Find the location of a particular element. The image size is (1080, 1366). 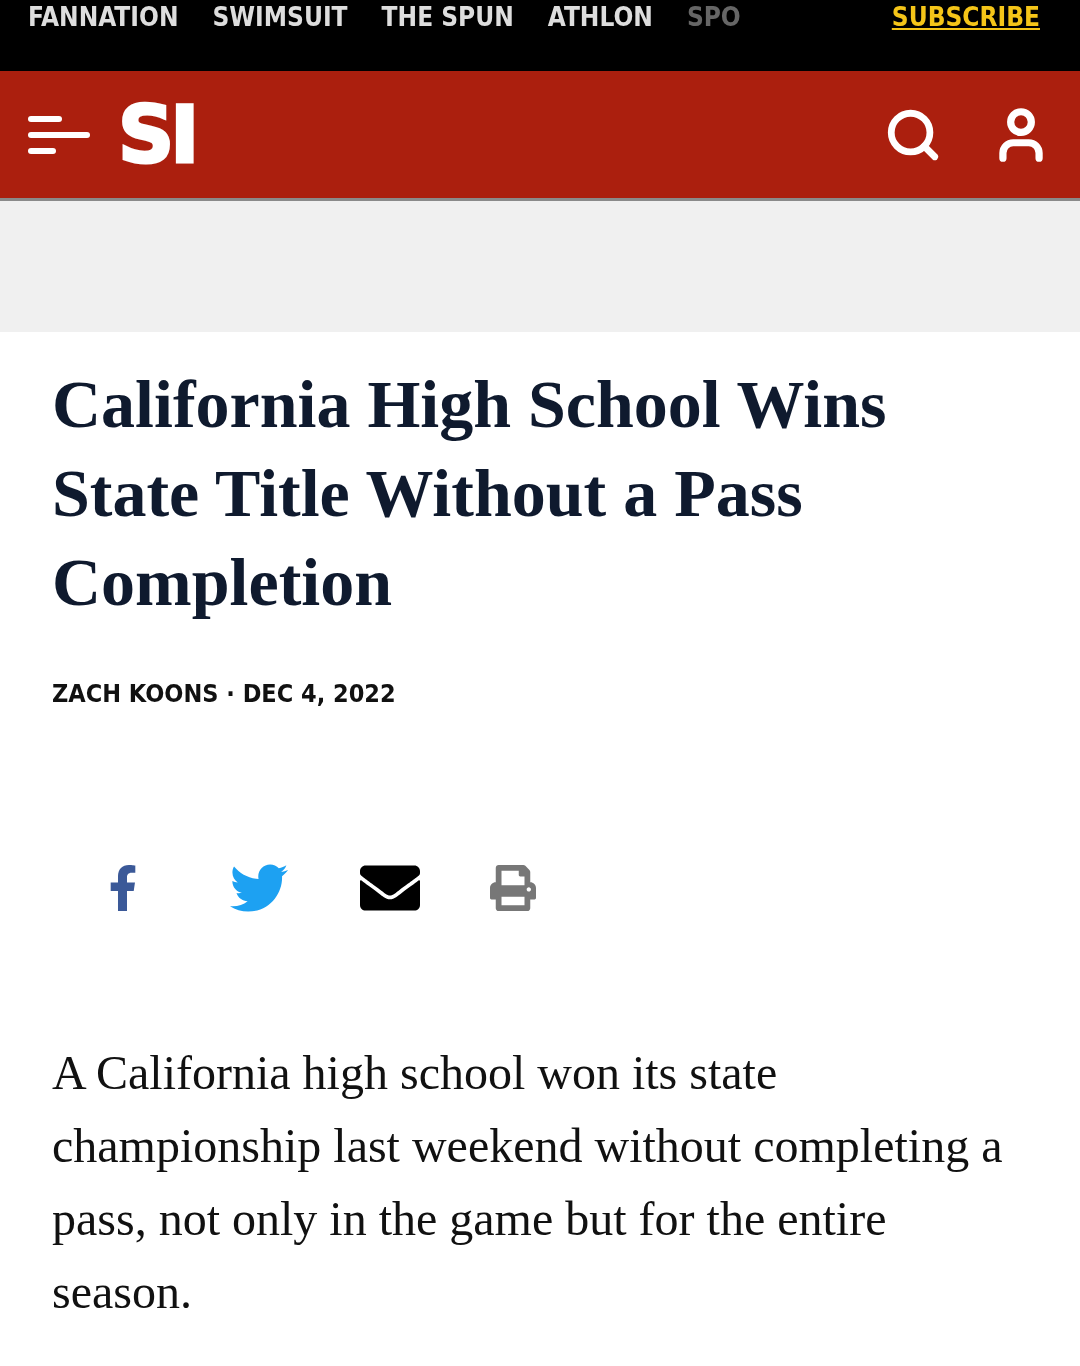

article-title: California High School Wins State Title Without a Pass Completion is located at coordinates (470, 493).